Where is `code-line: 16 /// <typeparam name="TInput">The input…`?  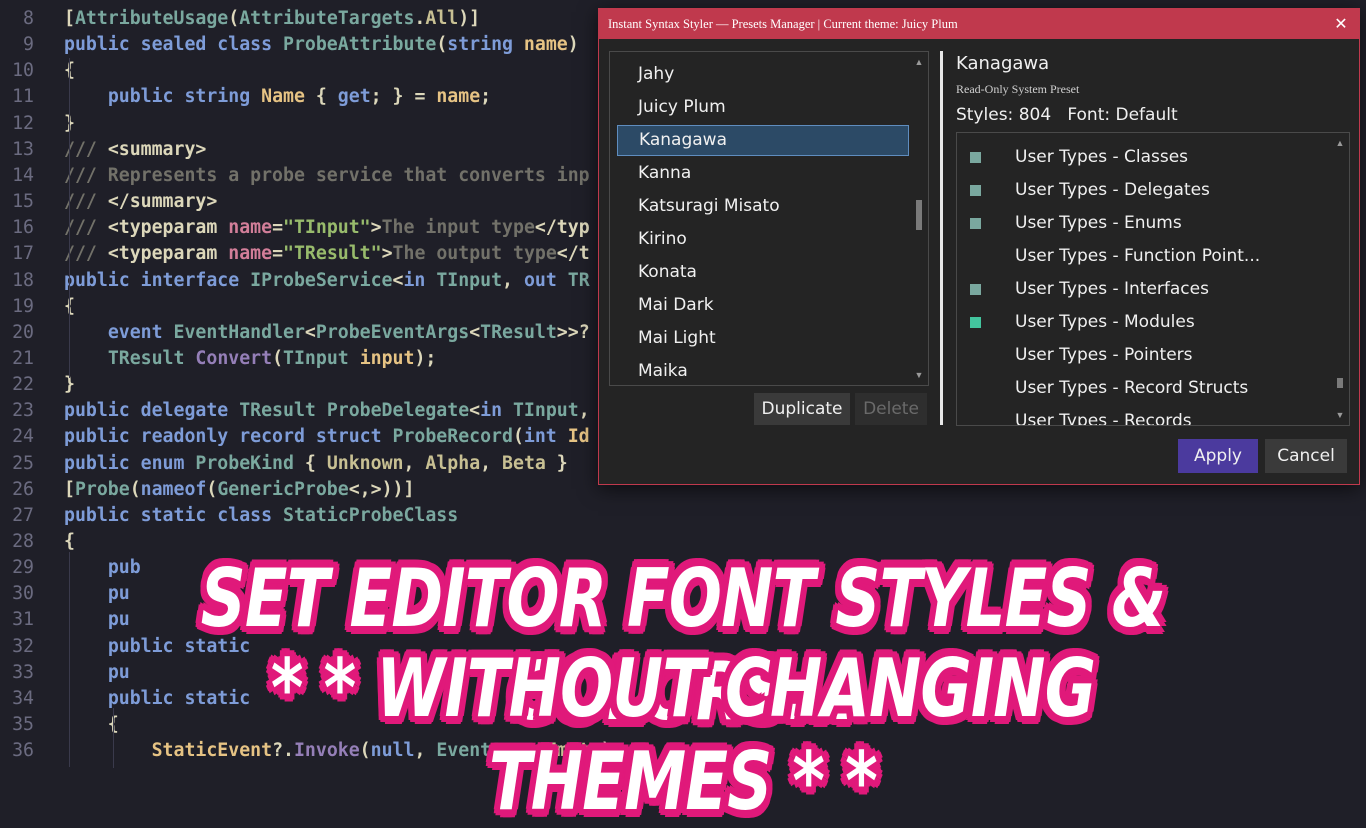
code-line: 16 /// <typeparam name="TInput">The input… is located at coordinates (295, 228).